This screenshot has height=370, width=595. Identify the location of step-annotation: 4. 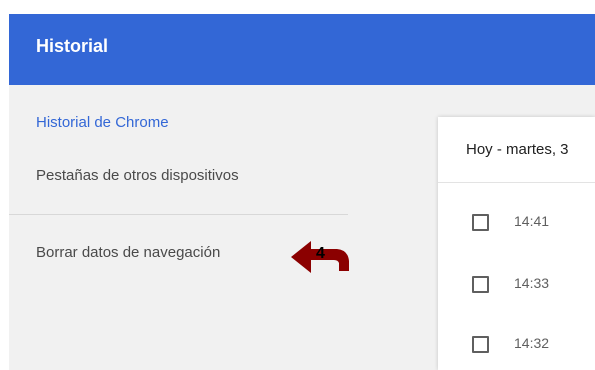
(320, 257).